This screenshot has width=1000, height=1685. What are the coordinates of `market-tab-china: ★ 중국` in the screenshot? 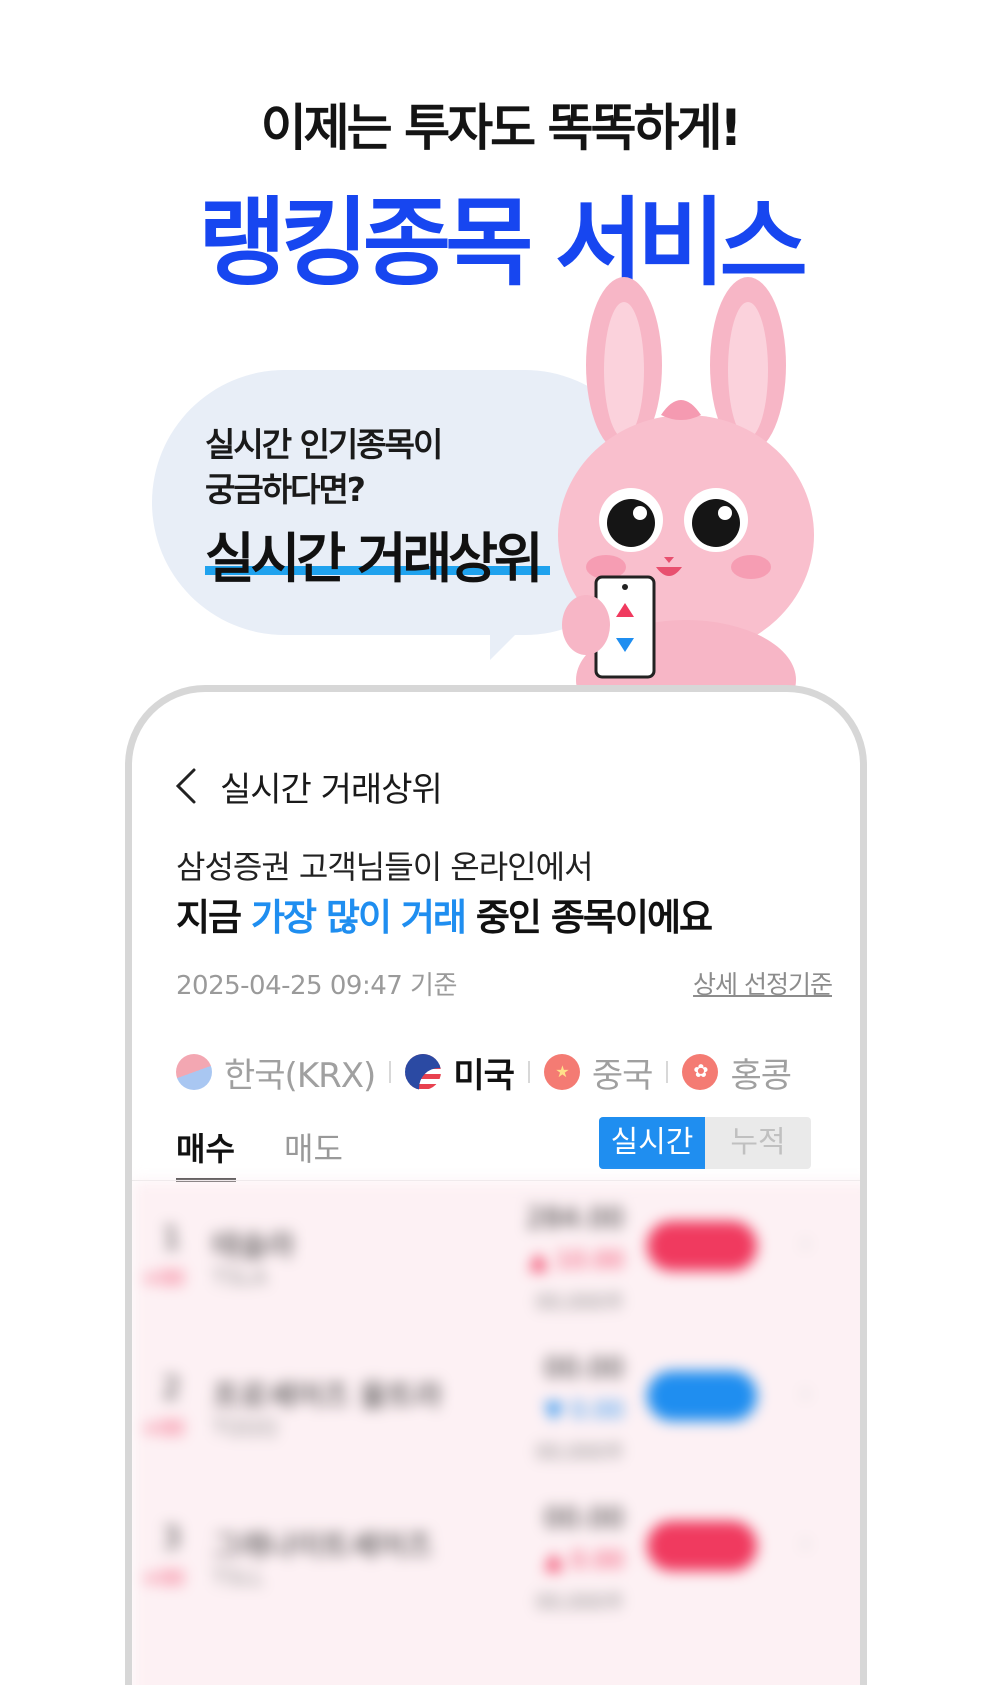 It's located at (598, 1072).